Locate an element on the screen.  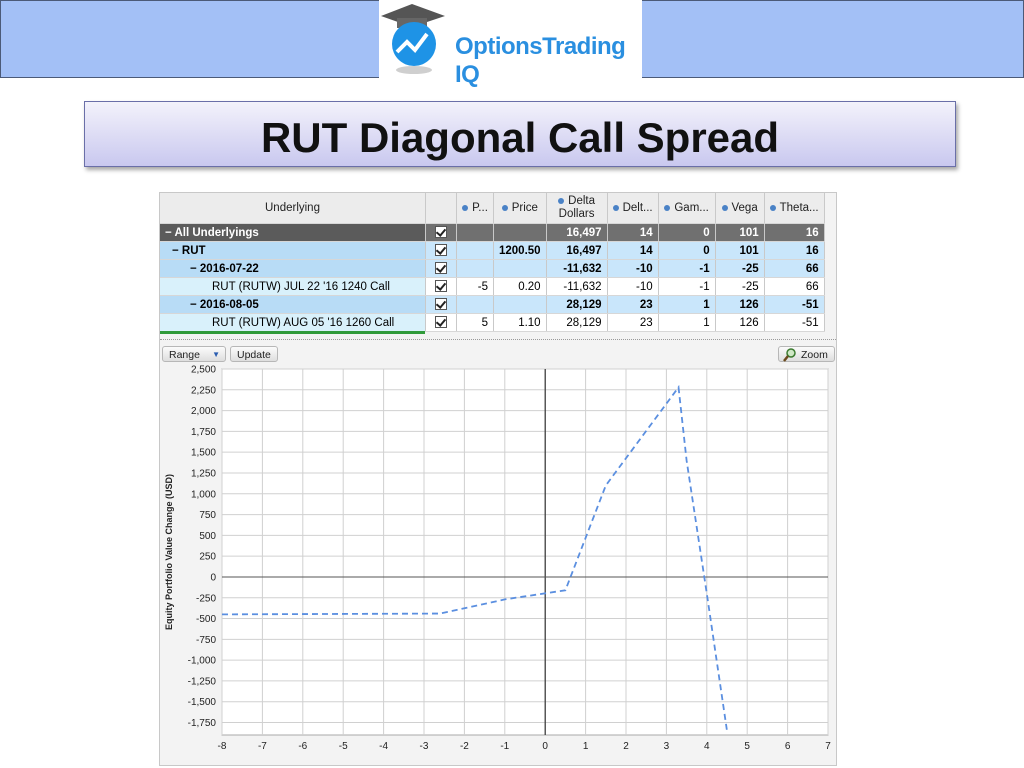
slide-title: RUT Diagonal Call Spread is located at coordinates (520, 137).